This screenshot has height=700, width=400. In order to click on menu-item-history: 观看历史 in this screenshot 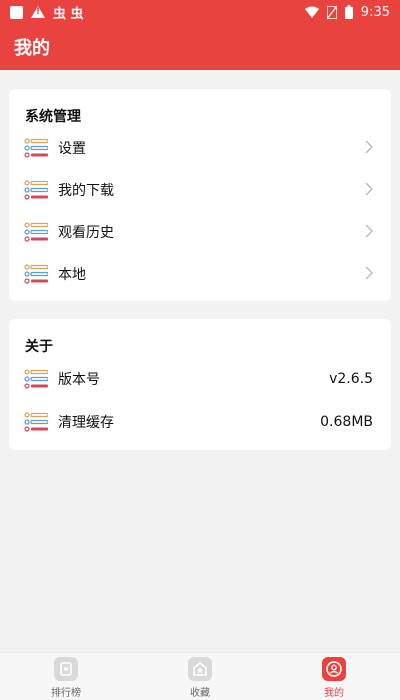, I will do `click(200, 232)`.